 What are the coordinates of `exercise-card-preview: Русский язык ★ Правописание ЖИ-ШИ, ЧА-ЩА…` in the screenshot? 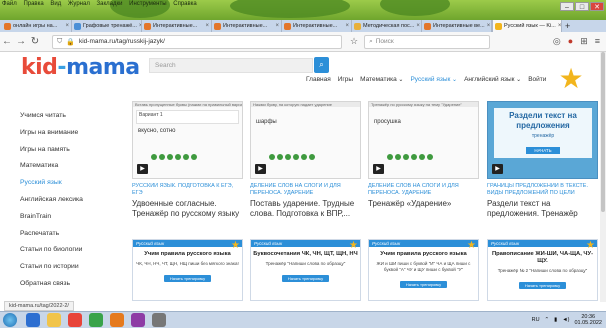 It's located at (542, 270).